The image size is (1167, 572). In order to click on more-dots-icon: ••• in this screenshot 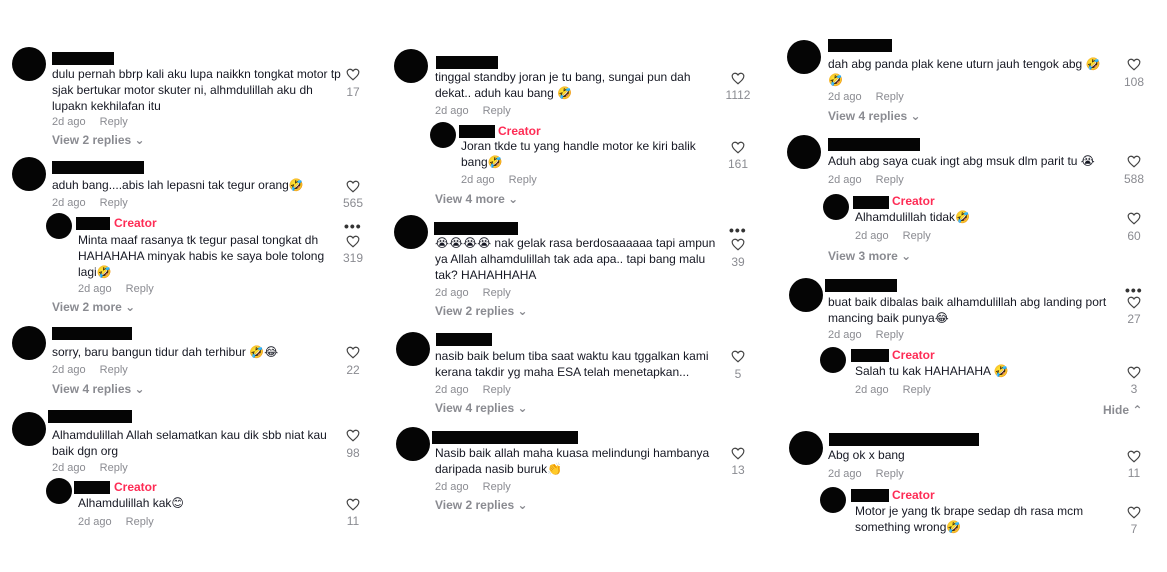, I will do `click(1134, 290)`.